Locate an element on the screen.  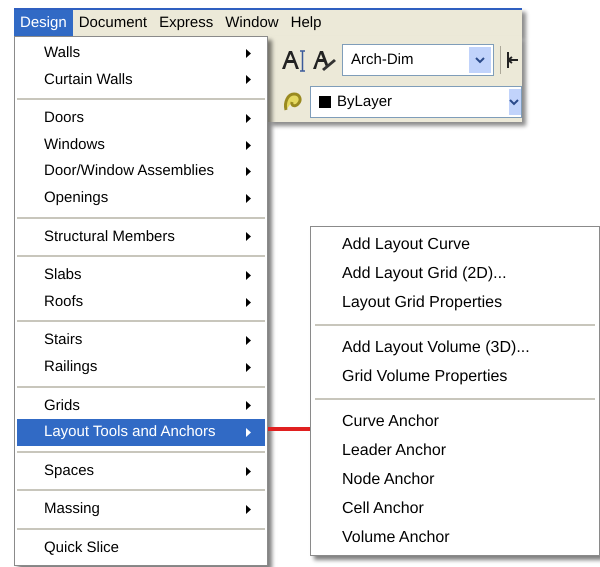
menu-item: Doors is located at coordinates (141, 118).